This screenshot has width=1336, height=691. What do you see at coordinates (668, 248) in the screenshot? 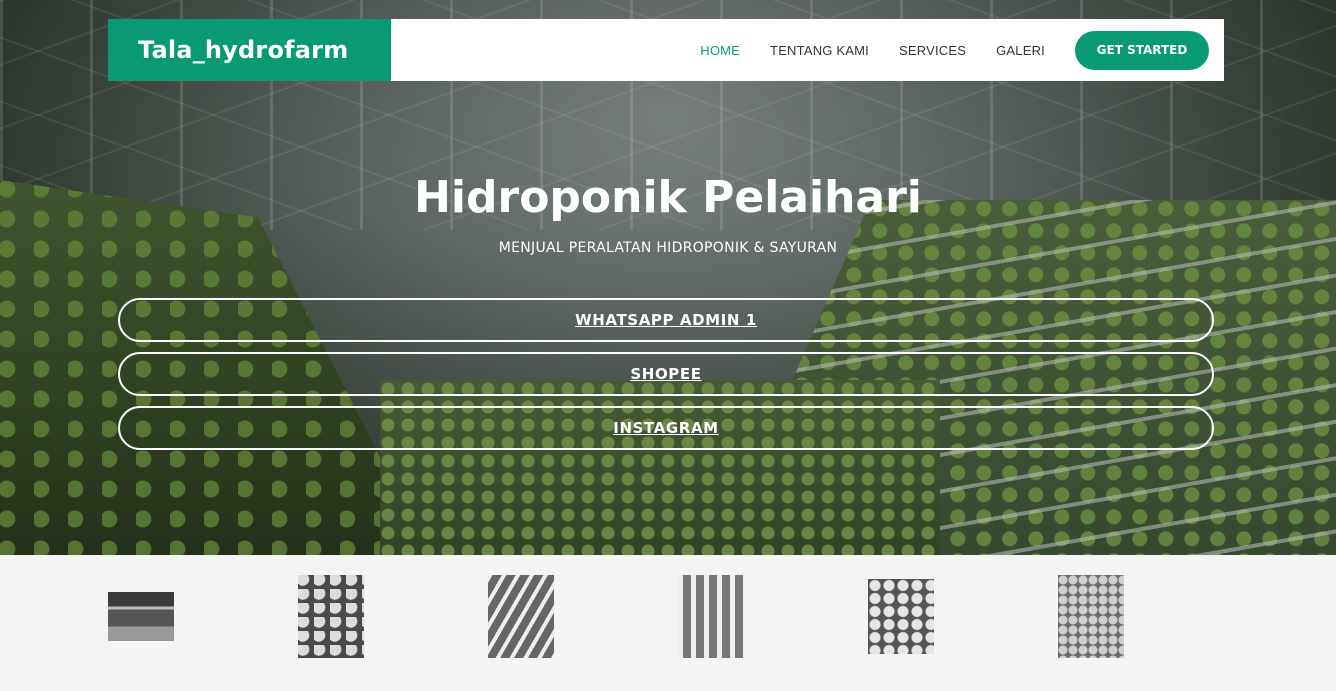
I see `hero-subtitle: MENJUAL PERALATAN HIDROPONIK & SAYURAN` at bounding box center [668, 248].